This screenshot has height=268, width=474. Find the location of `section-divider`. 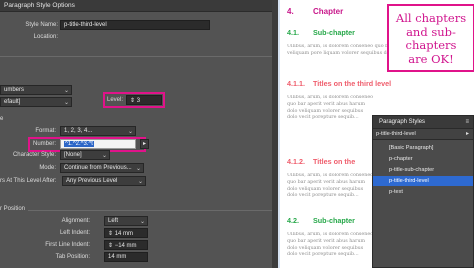

section-divider is located at coordinates (136, 56).